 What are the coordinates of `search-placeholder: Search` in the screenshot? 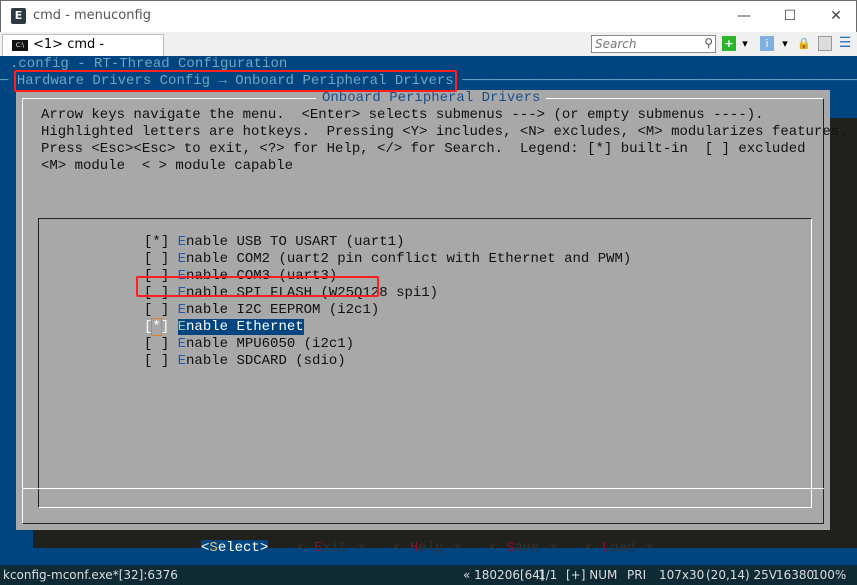 It's located at (616, 44).